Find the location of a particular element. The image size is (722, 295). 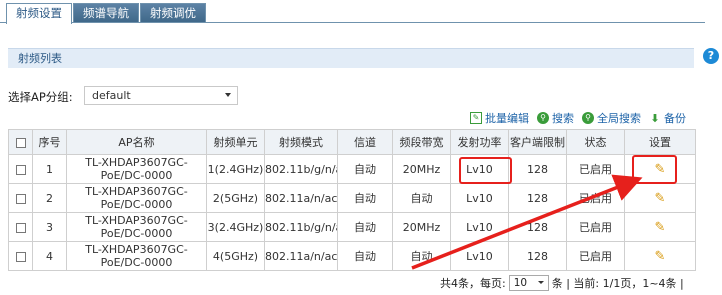

pagination: 共4条，每页: 10 条 | 当前: 1/1页，1~4条 | is located at coordinates (562, 283).